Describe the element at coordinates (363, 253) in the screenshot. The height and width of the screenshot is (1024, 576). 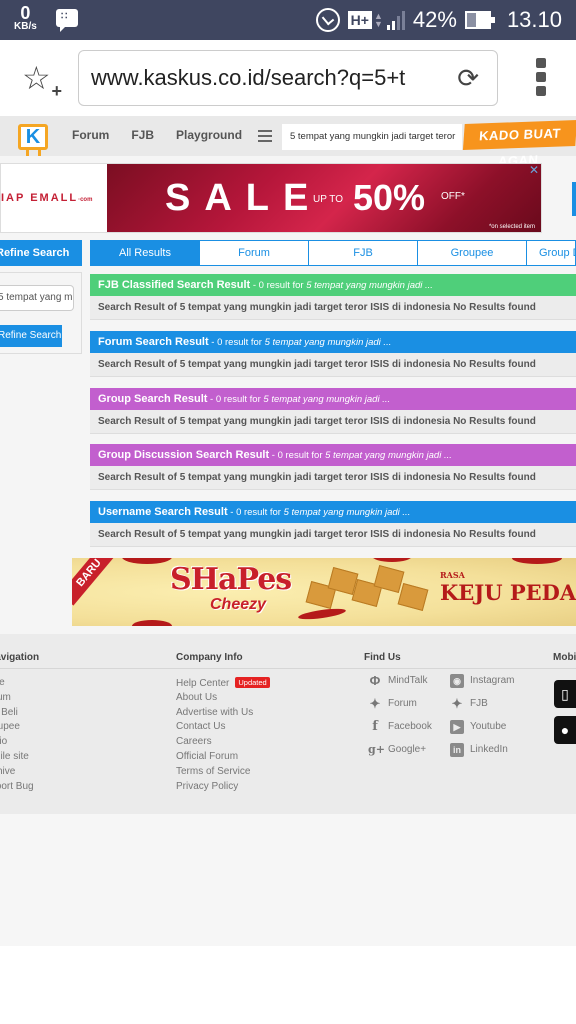
I see `tab-fjb: FJB` at that location.